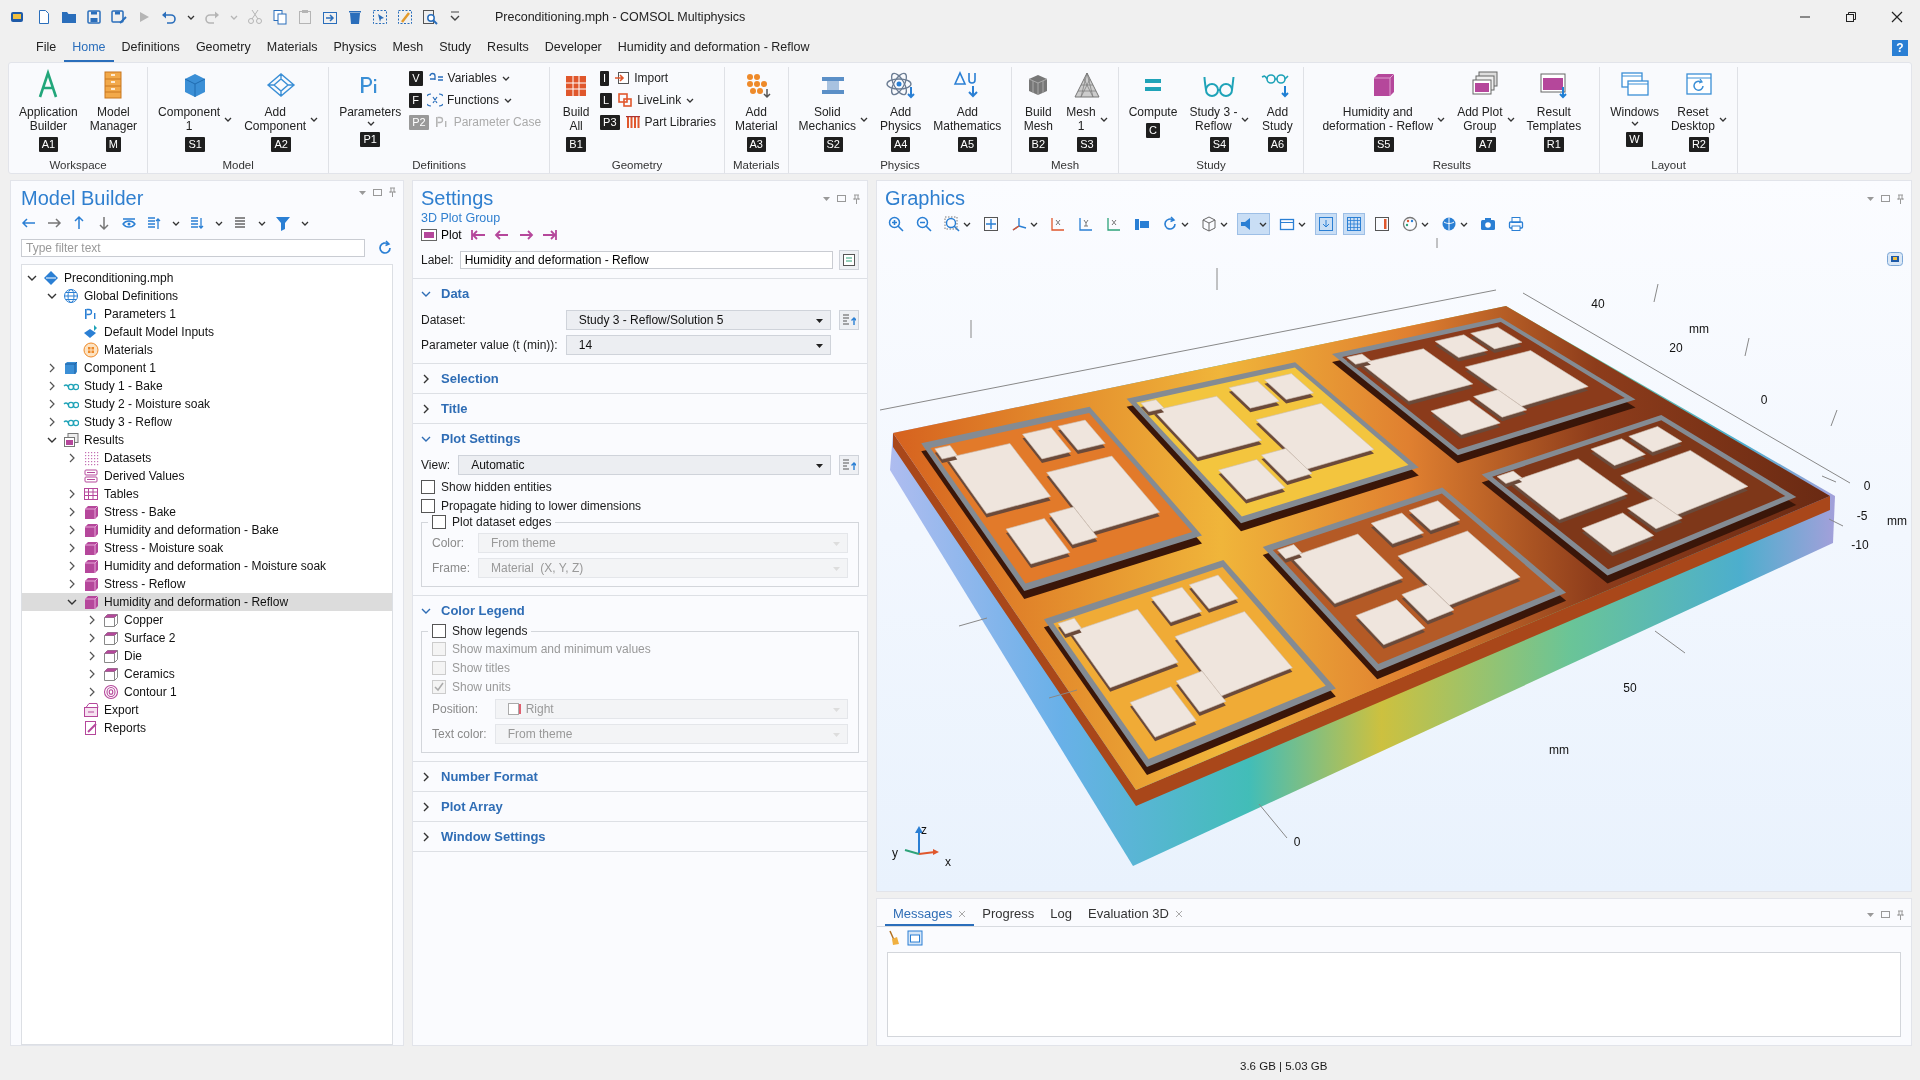  Describe the element at coordinates (355, 48) in the screenshot. I see `menu-tab: Physics` at that location.